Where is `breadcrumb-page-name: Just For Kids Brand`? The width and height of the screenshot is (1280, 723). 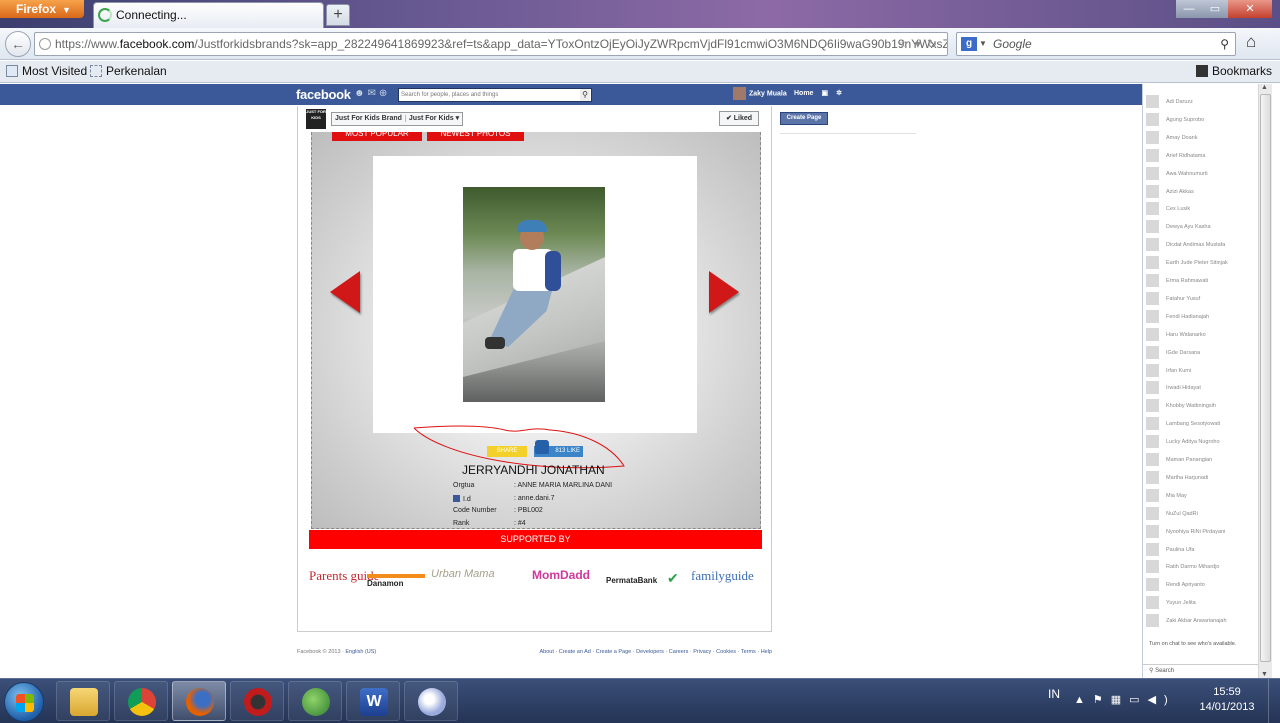
breadcrumb-page-name: Just For Kids Brand is located at coordinates (369, 118).